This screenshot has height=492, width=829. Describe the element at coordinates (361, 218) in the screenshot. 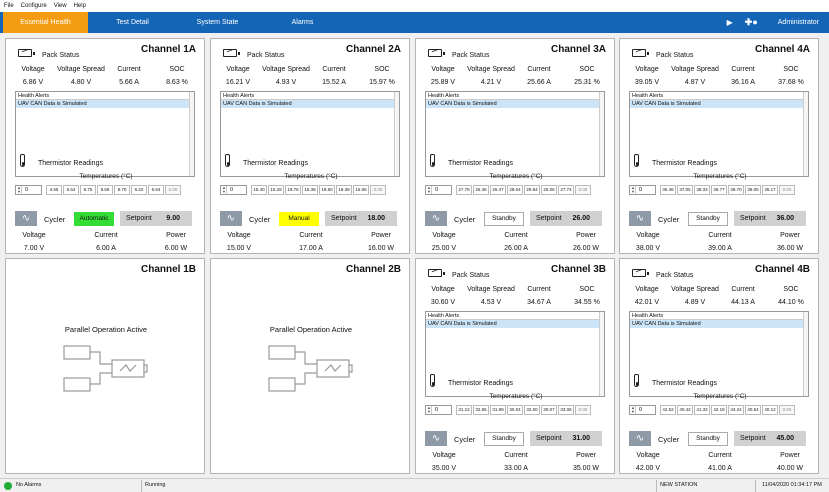

I see `setpoint-box: Setpoint 18.00` at that location.